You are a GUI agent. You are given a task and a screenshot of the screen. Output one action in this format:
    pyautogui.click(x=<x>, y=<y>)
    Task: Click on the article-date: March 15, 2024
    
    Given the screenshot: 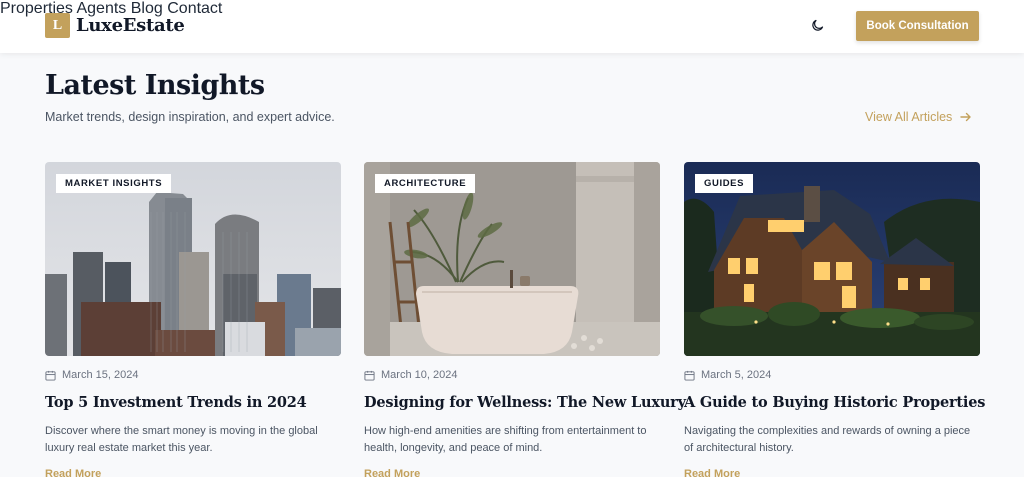 What is the action you would take?
    pyautogui.click(x=91, y=375)
    